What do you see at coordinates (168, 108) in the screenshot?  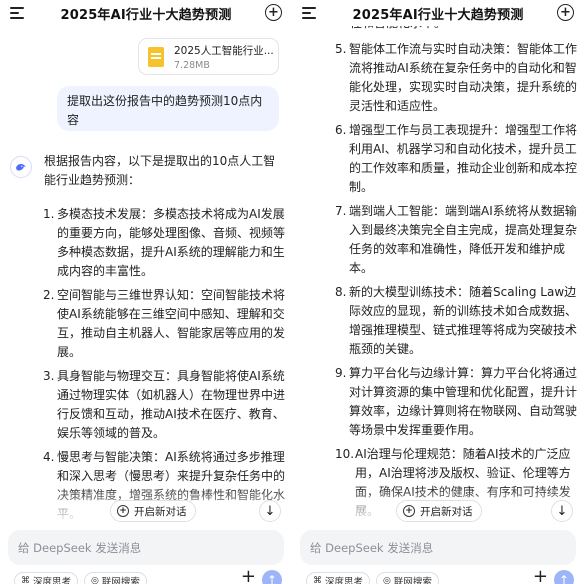 I see `user-message-bubble: 提取出这份报告中的趋势预测10点内容` at bounding box center [168, 108].